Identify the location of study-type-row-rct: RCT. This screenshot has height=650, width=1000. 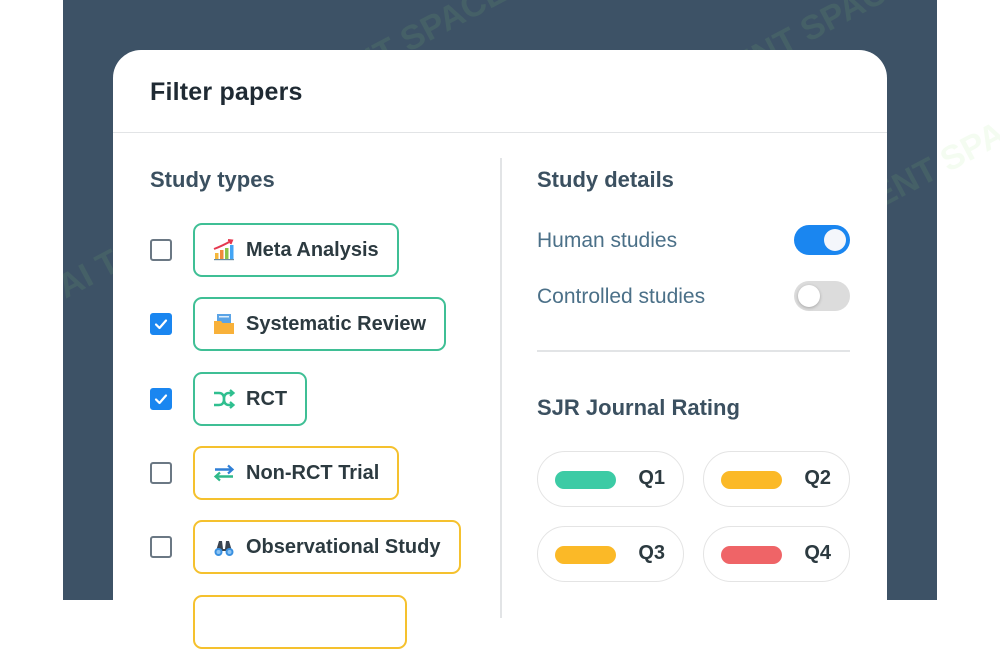
(229, 399).